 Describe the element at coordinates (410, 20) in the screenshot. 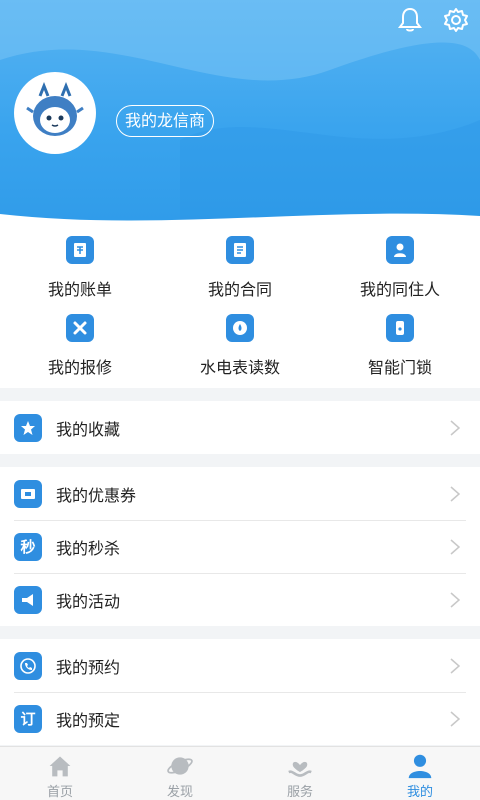

I see `bell-icon` at that location.